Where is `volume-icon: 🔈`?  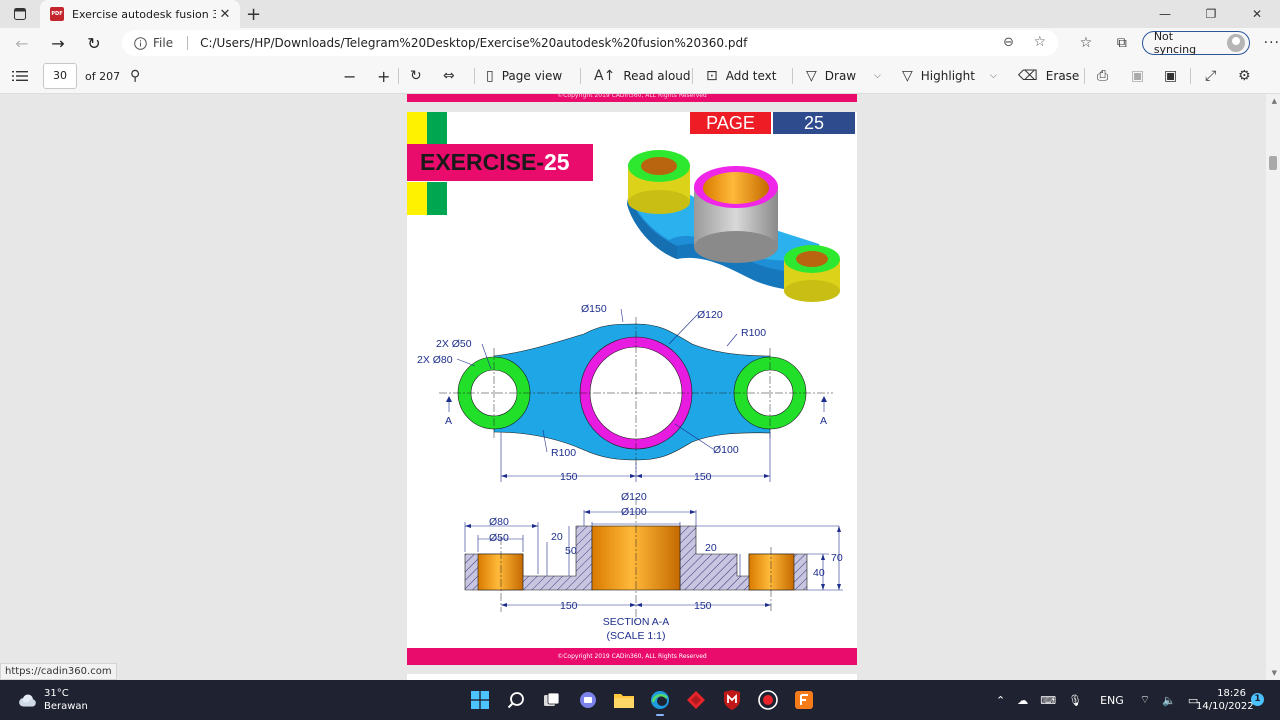 volume-icon: 🔈 is located at coordinates (1169, 700).